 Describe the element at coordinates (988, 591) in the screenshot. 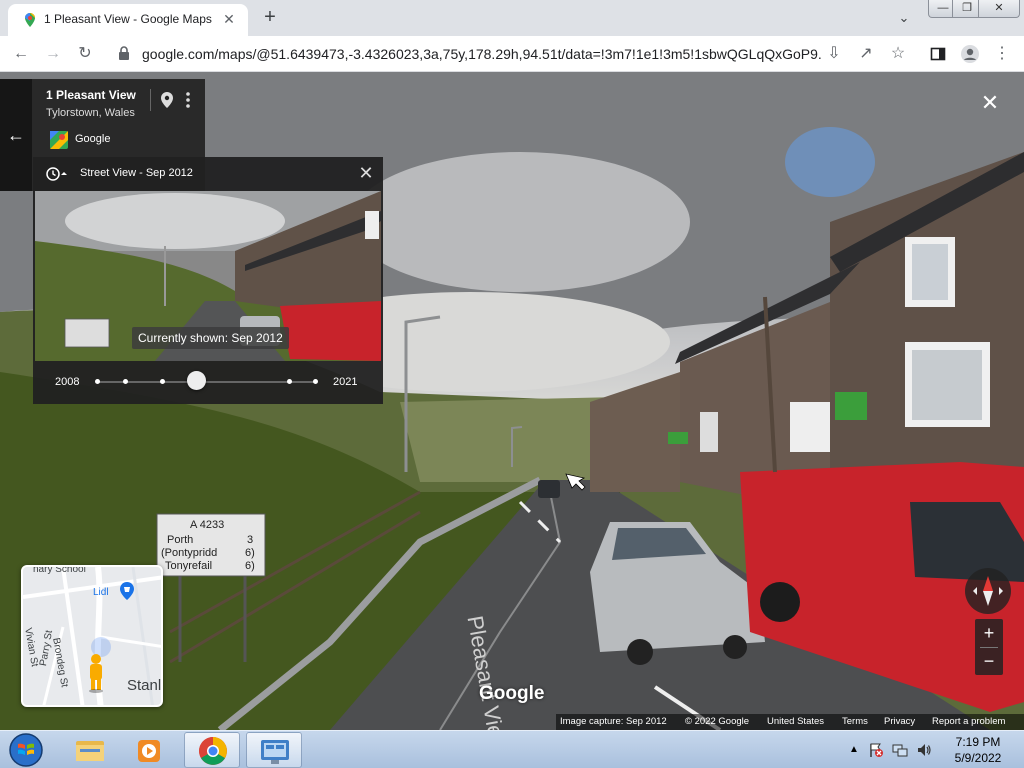

I see `compass-icon` at that location.